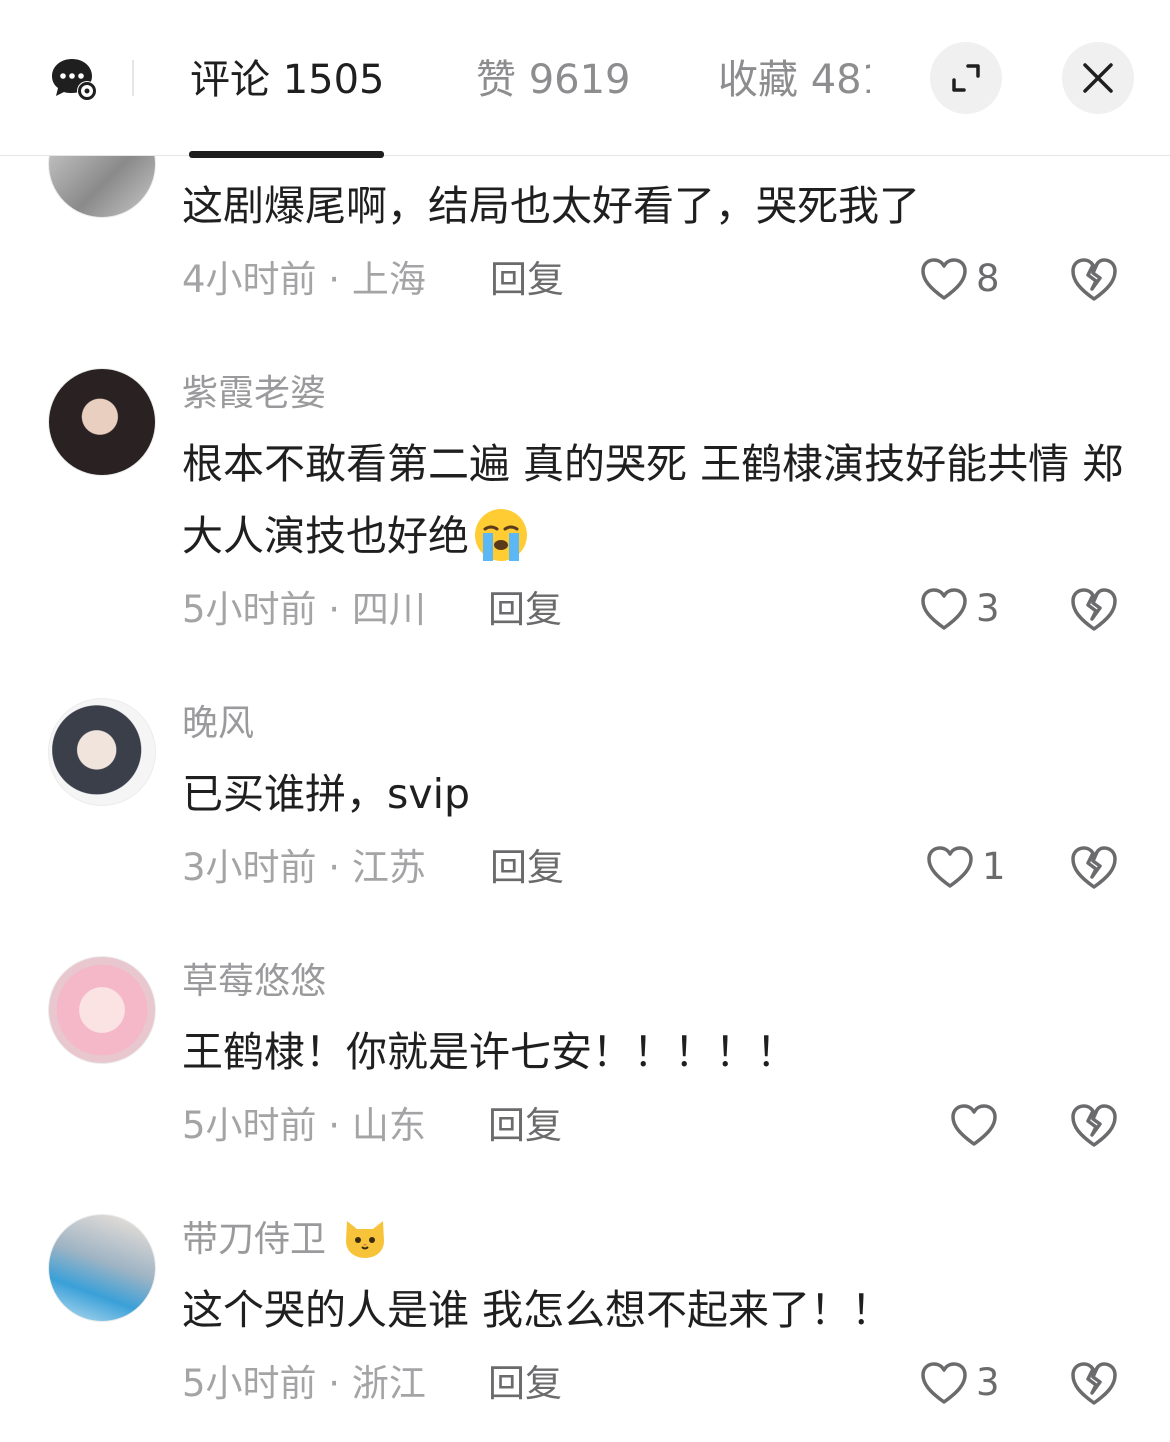 The width and height of the screenshot is (1170, 1442). What do you see at coordinates (388, 867) in the screenshot?
I see `comment-location: 江苏` at bounding box center [388, 867].